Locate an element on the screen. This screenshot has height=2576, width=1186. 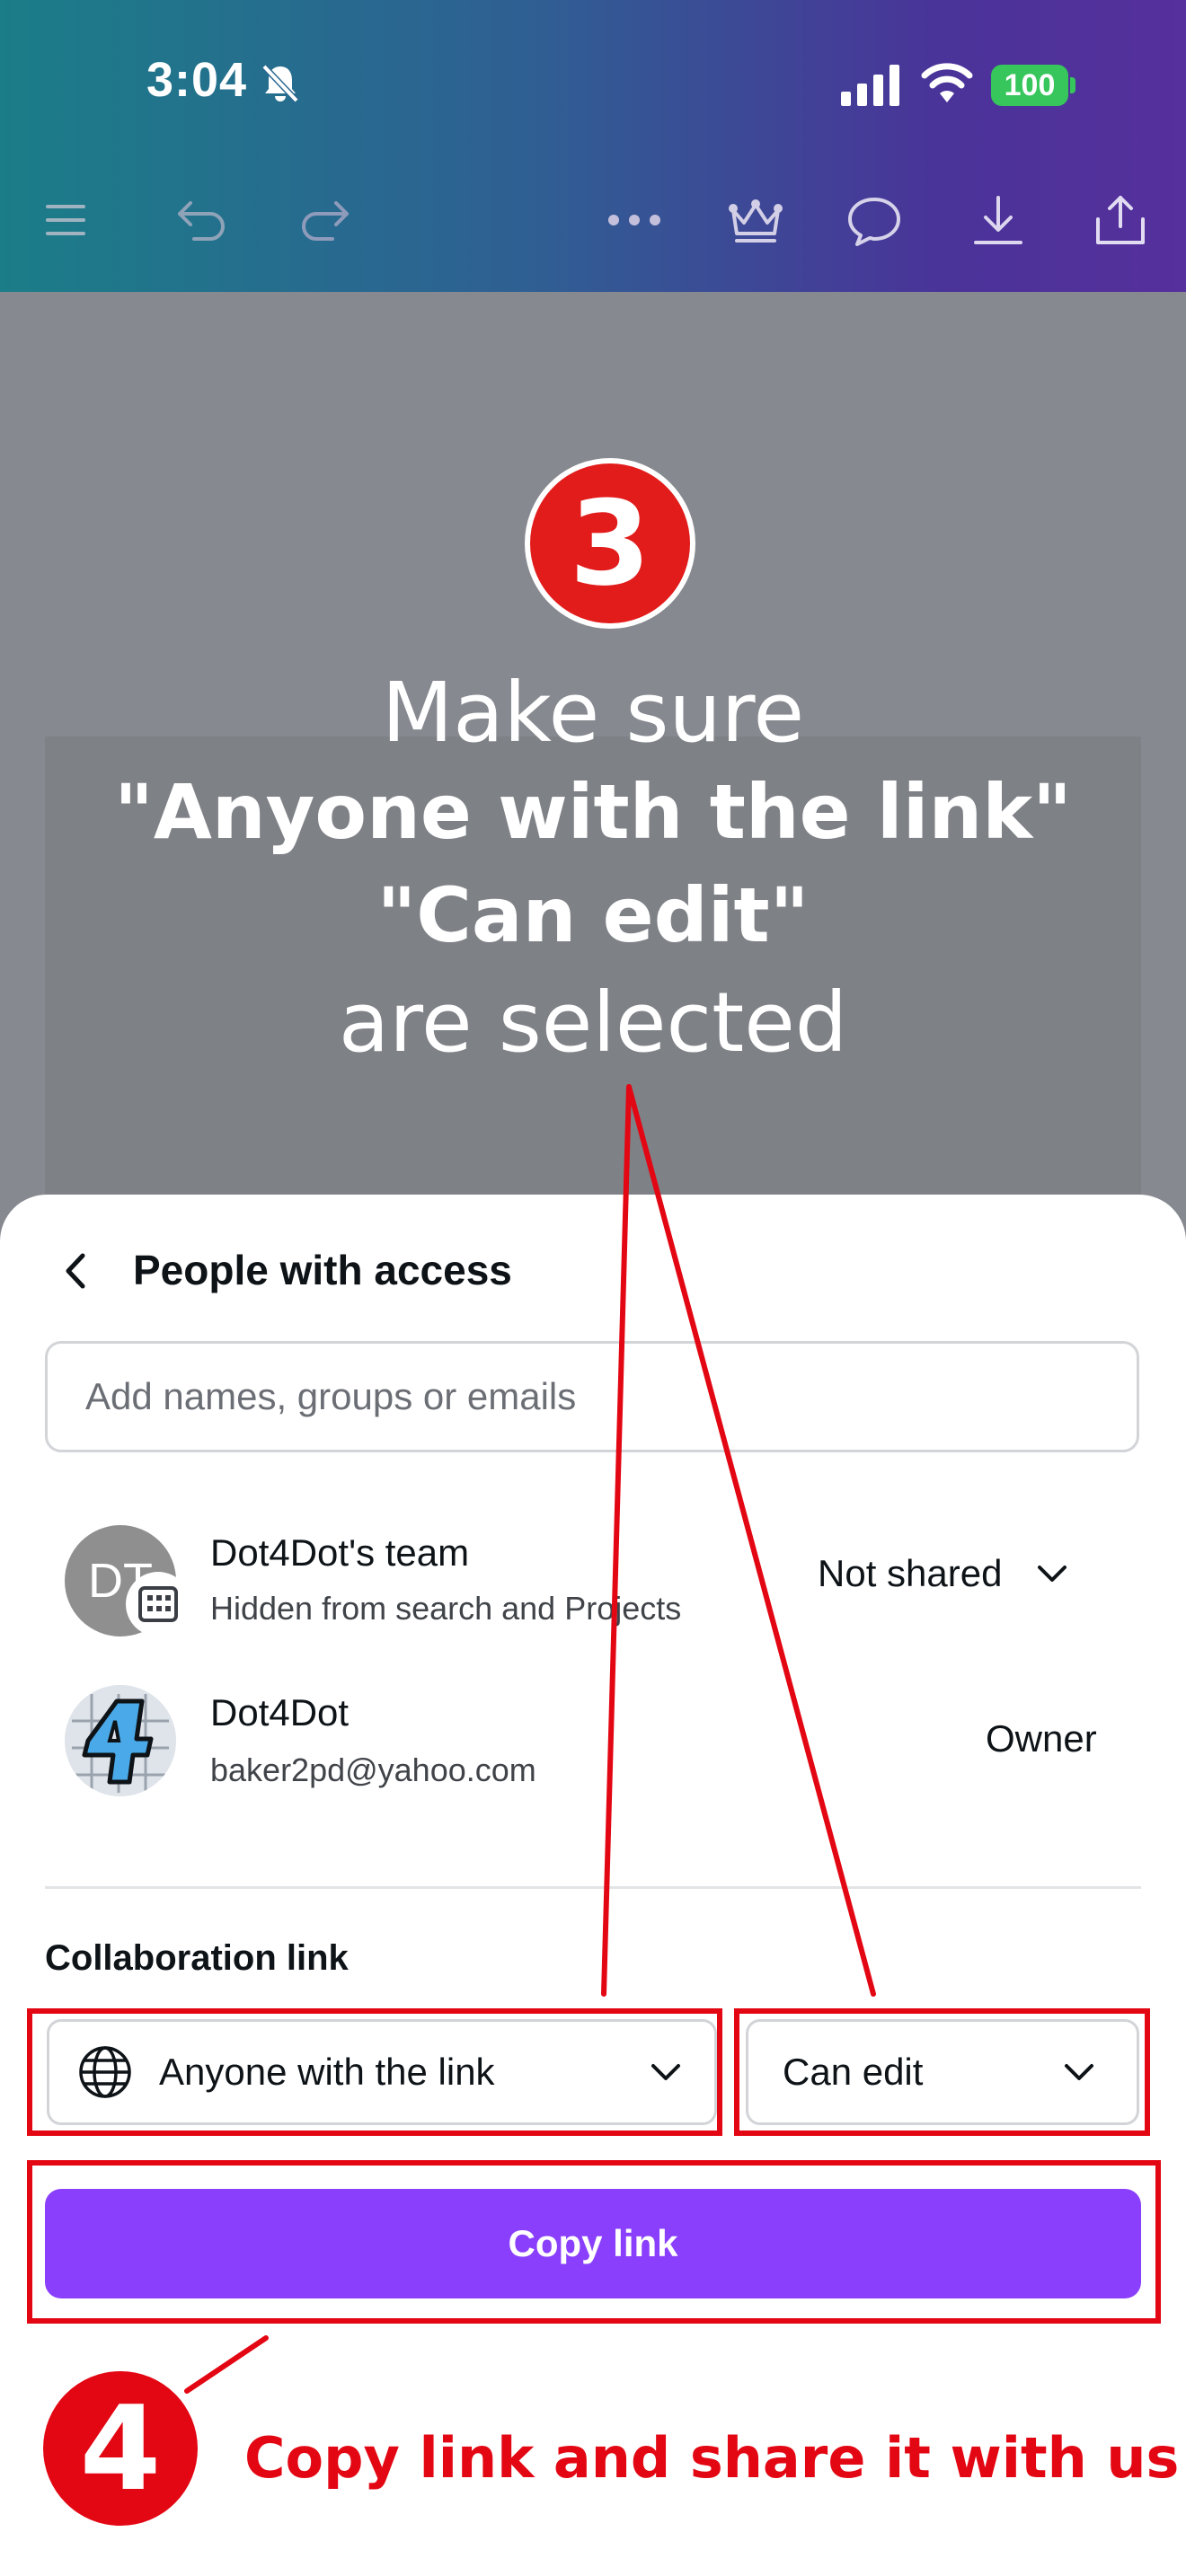
wifi-icon is located at coordinates (947, 82).